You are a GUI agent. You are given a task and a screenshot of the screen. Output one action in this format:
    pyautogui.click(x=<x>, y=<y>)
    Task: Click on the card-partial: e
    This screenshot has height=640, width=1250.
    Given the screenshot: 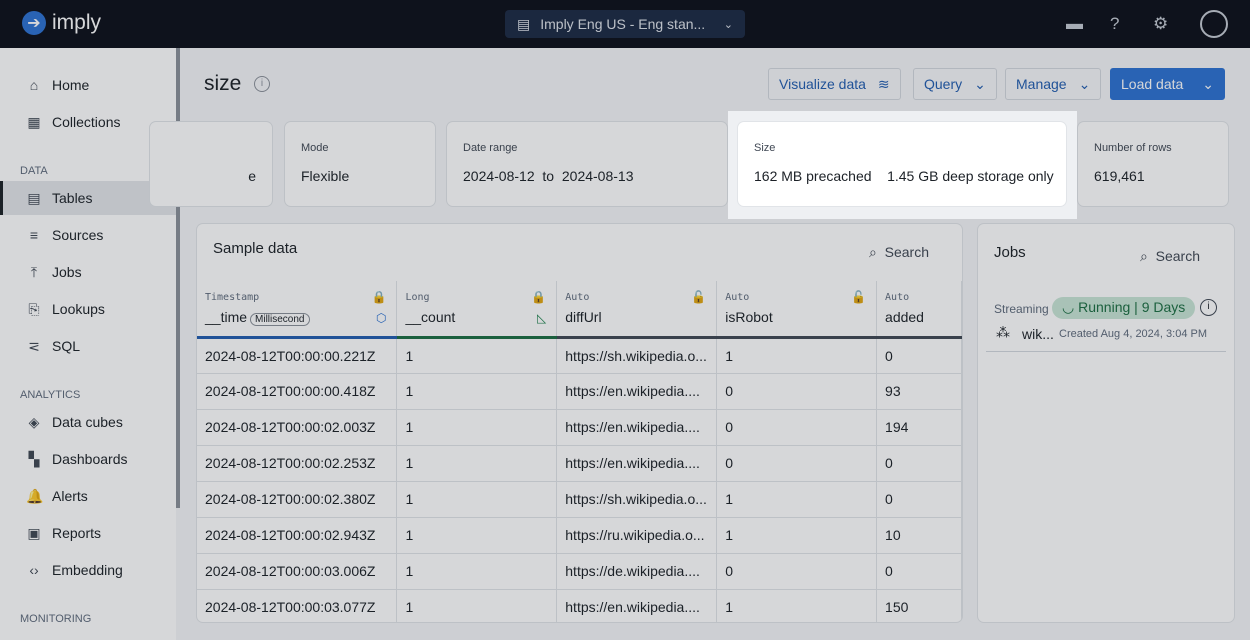 What is the action you would take?
    pyautogui.click(x=211, y=164)
    